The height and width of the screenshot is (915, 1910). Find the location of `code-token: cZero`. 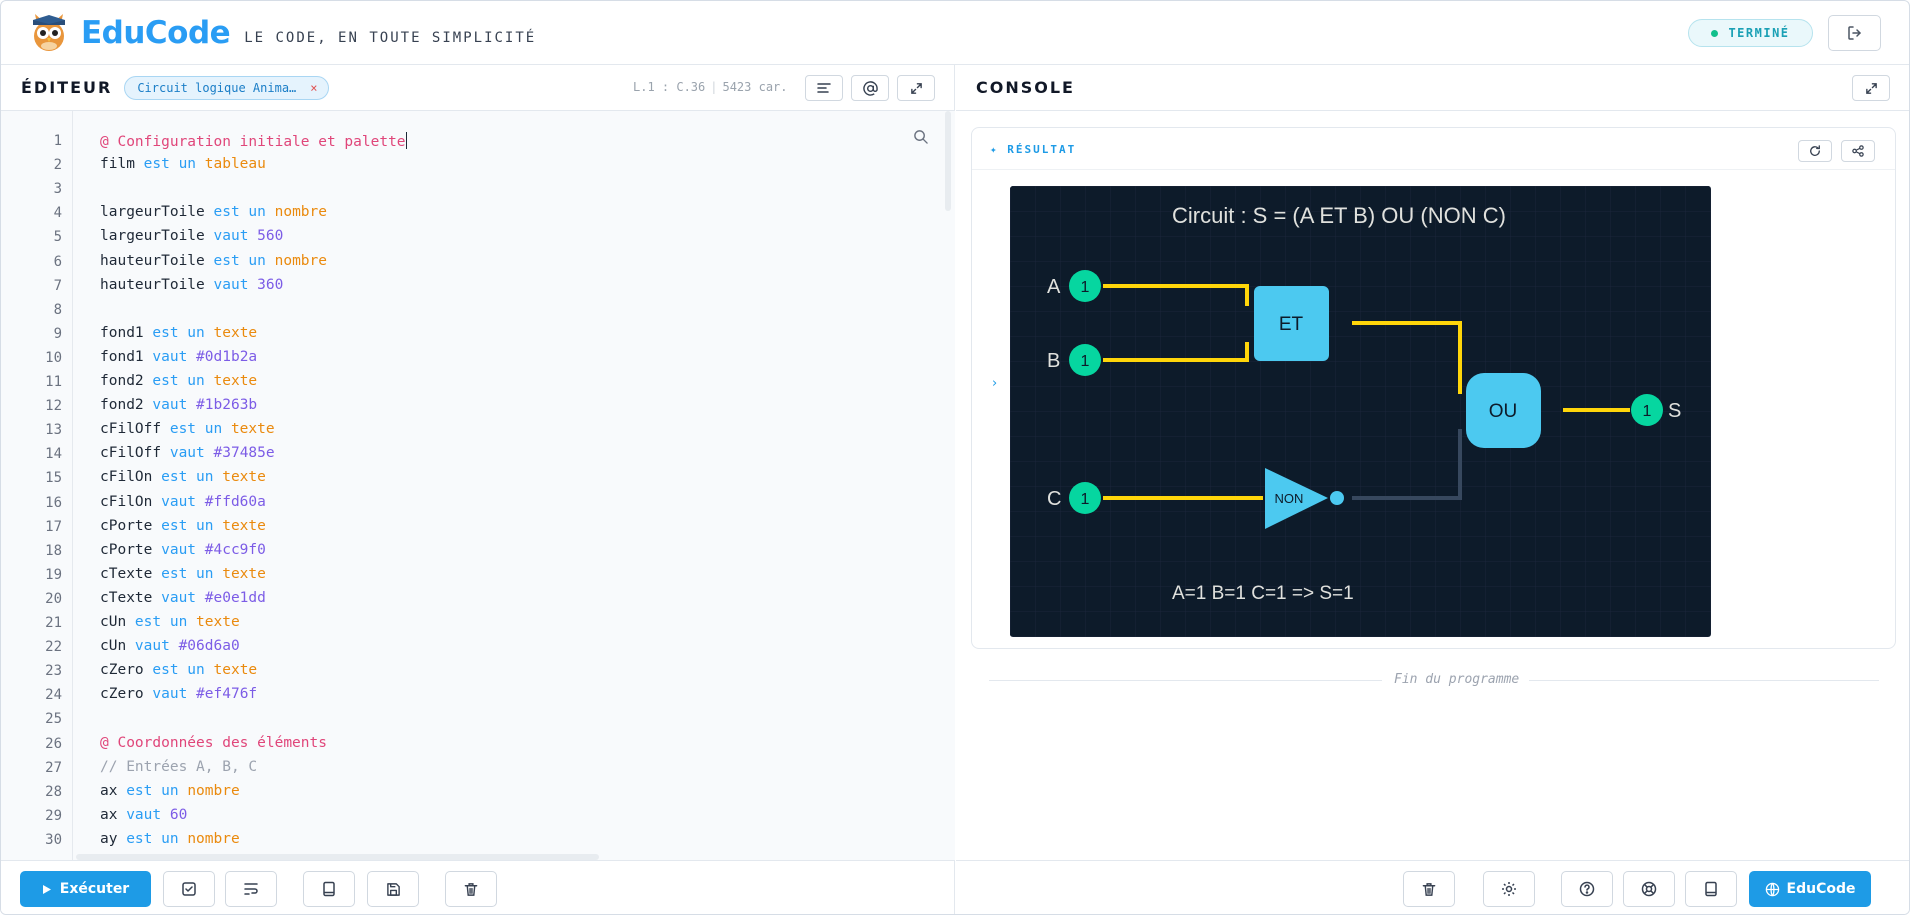

code-token: cZero is located at coordinates (126, 694).